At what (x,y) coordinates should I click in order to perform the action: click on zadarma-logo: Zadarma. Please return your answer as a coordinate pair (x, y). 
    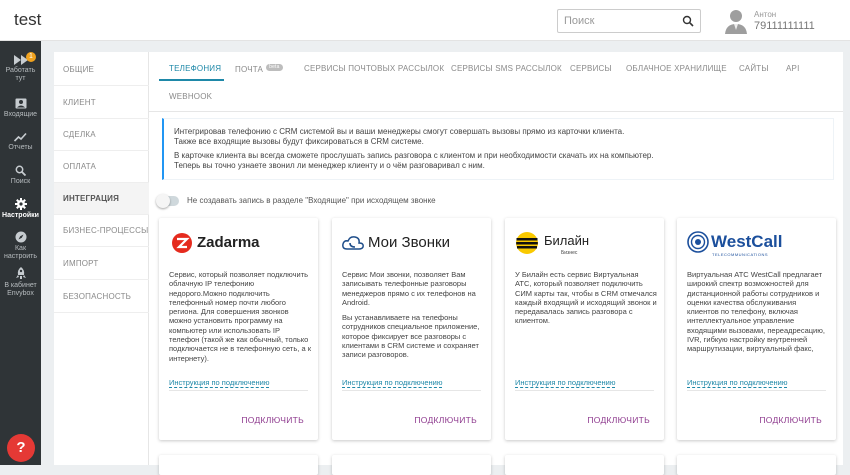
    Looking at the image, I should click on (239, 245).